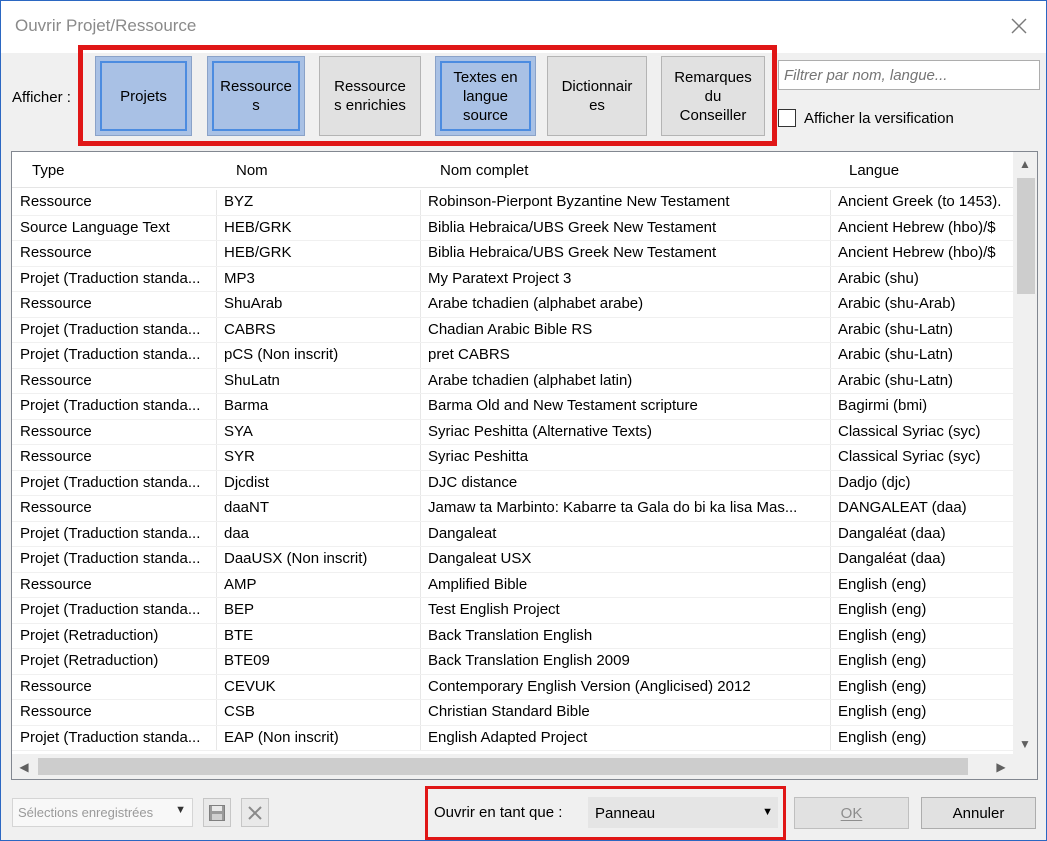 The height and width of the screenshot is (841, 1047). What do you see at coordinates (529, 660) in the screenshot?
I see `cell-full-name: Back Translation English 2009` at bounding box center [529, 660].